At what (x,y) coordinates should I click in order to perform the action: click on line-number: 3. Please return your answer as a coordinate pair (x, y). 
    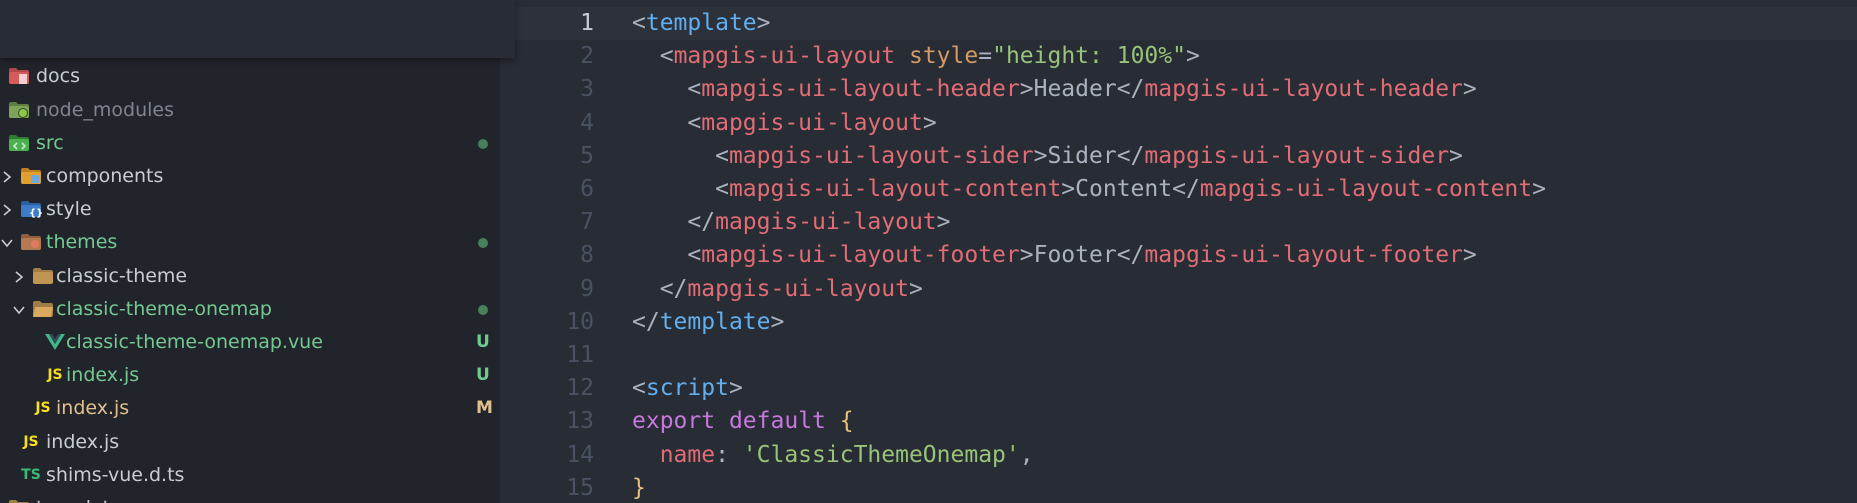
    Looking at the image, I should click on (587, 89).